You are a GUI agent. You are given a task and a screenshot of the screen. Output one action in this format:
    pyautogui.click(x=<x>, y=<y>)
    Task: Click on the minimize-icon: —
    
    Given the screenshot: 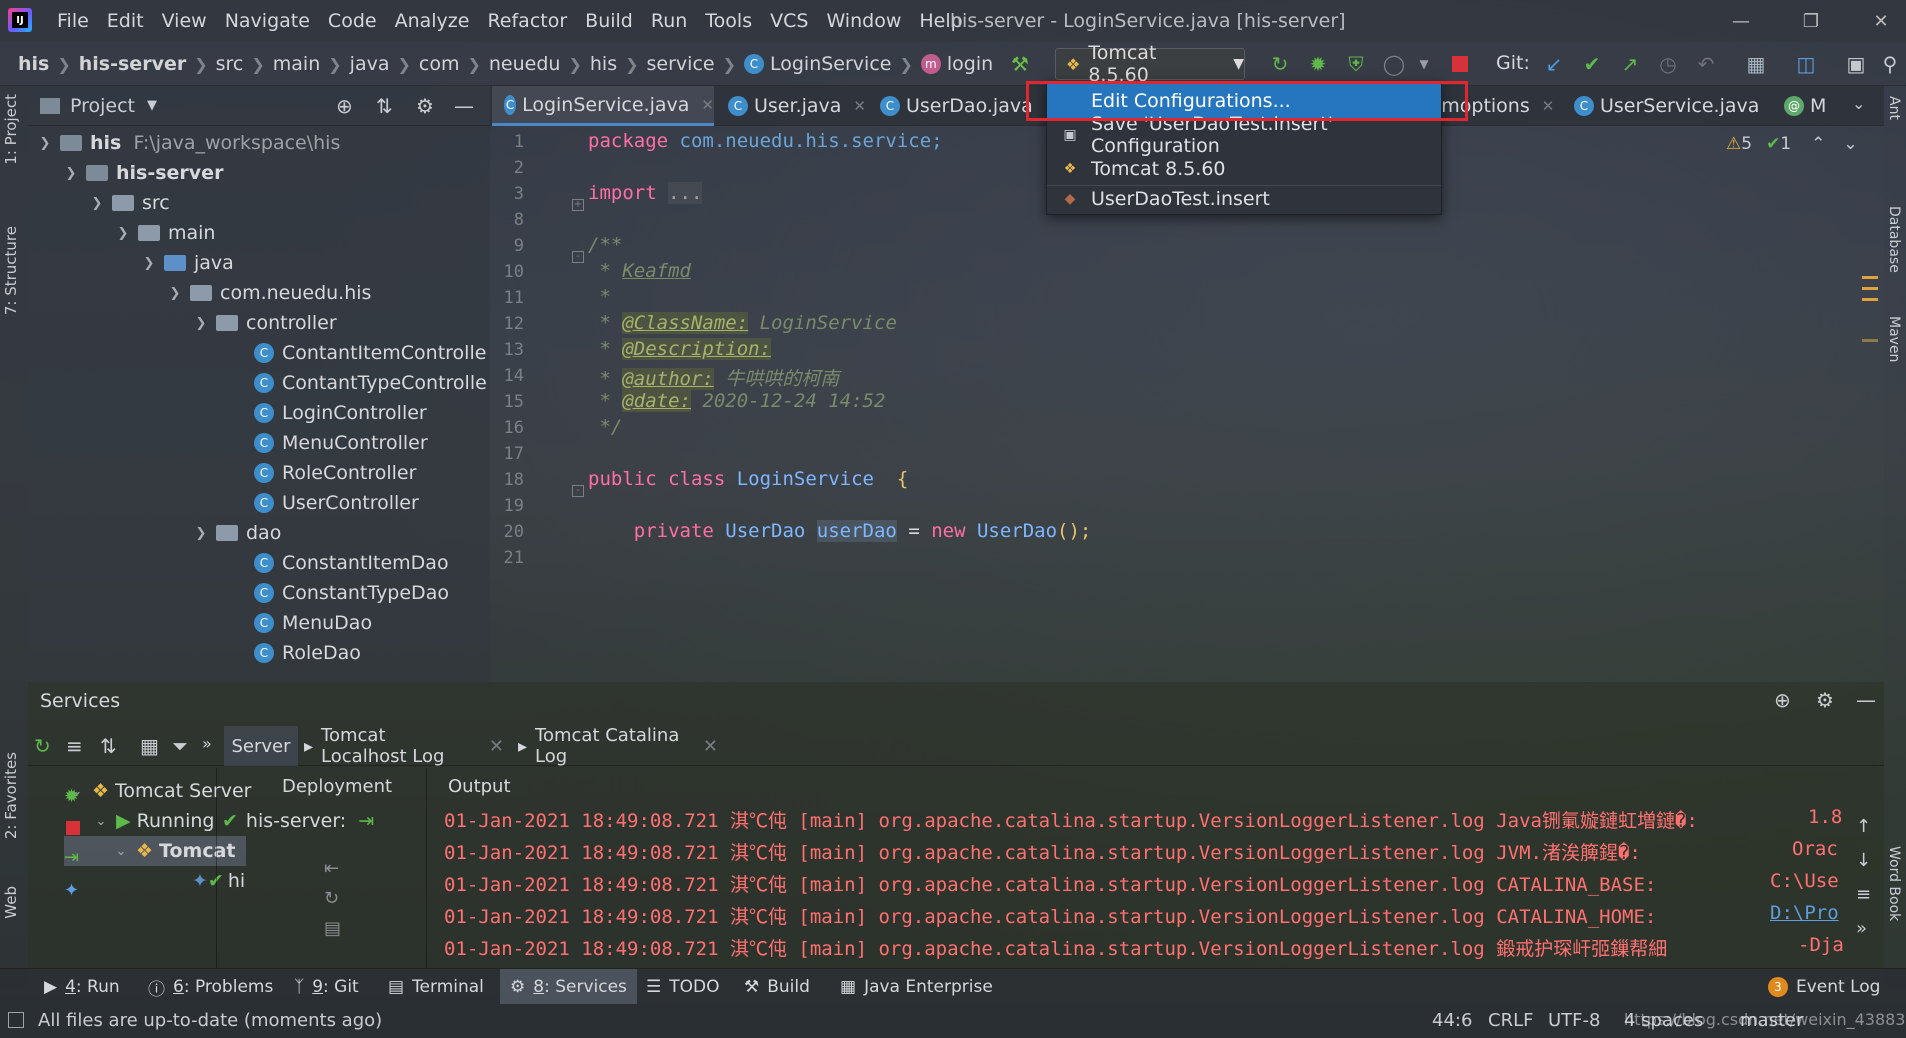 What is the action you would take?
    pyautogui.click(x=1741, y=21)
    